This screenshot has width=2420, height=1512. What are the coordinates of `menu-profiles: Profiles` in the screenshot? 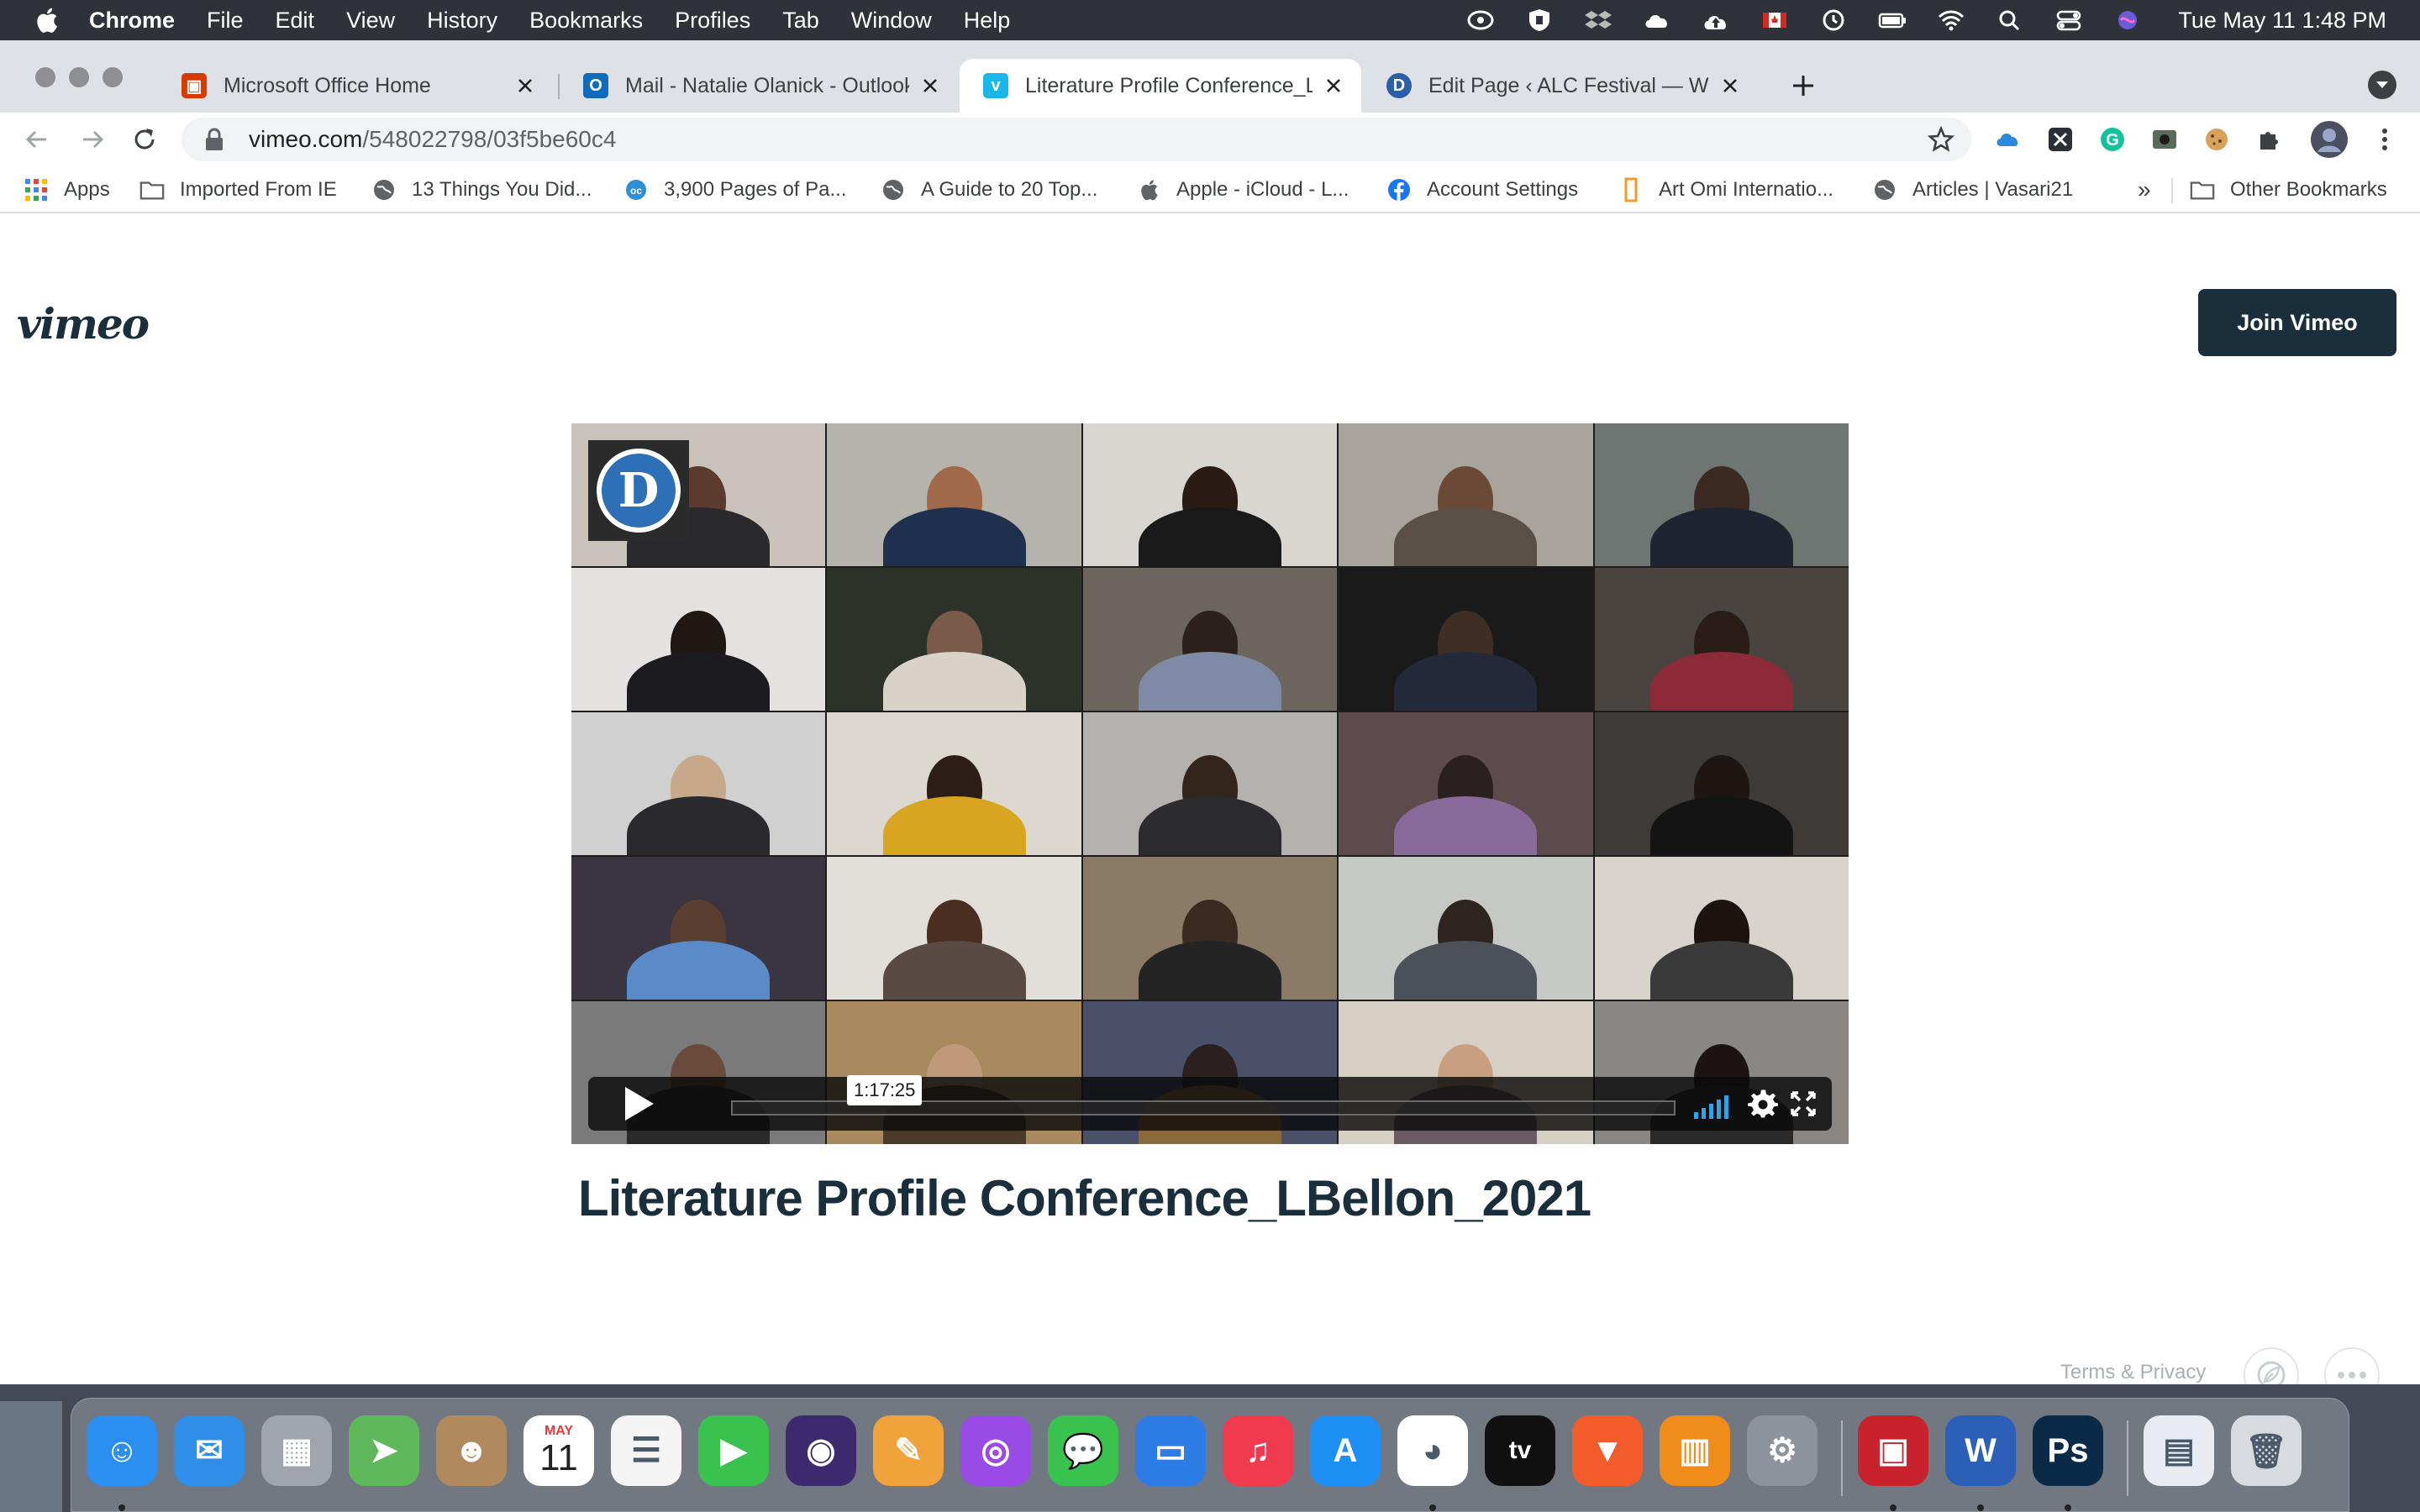 It's located at (712, 21).